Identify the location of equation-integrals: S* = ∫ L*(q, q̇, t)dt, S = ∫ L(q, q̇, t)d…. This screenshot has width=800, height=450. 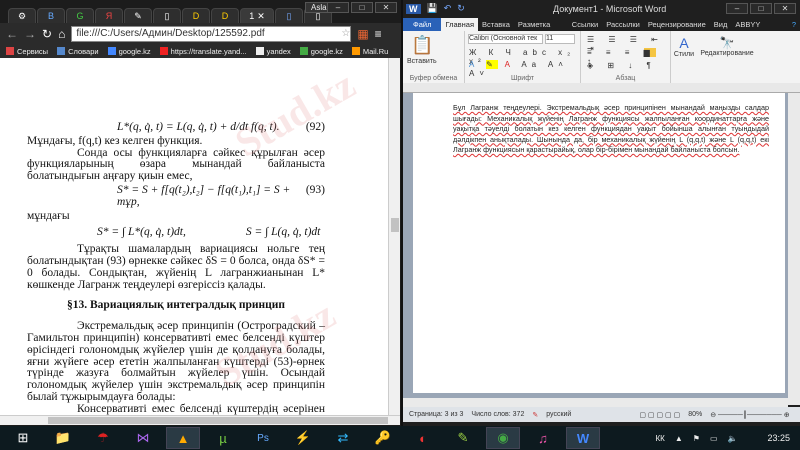
(176, 233).